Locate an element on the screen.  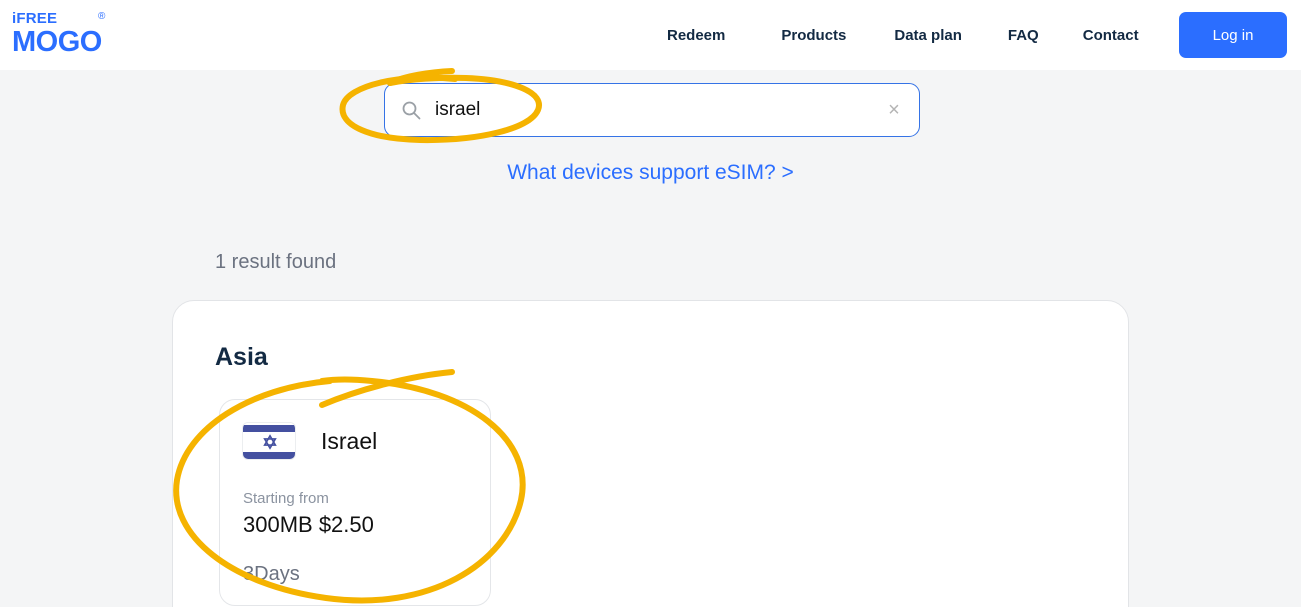
search-icon is located at coordinates (411, 110).